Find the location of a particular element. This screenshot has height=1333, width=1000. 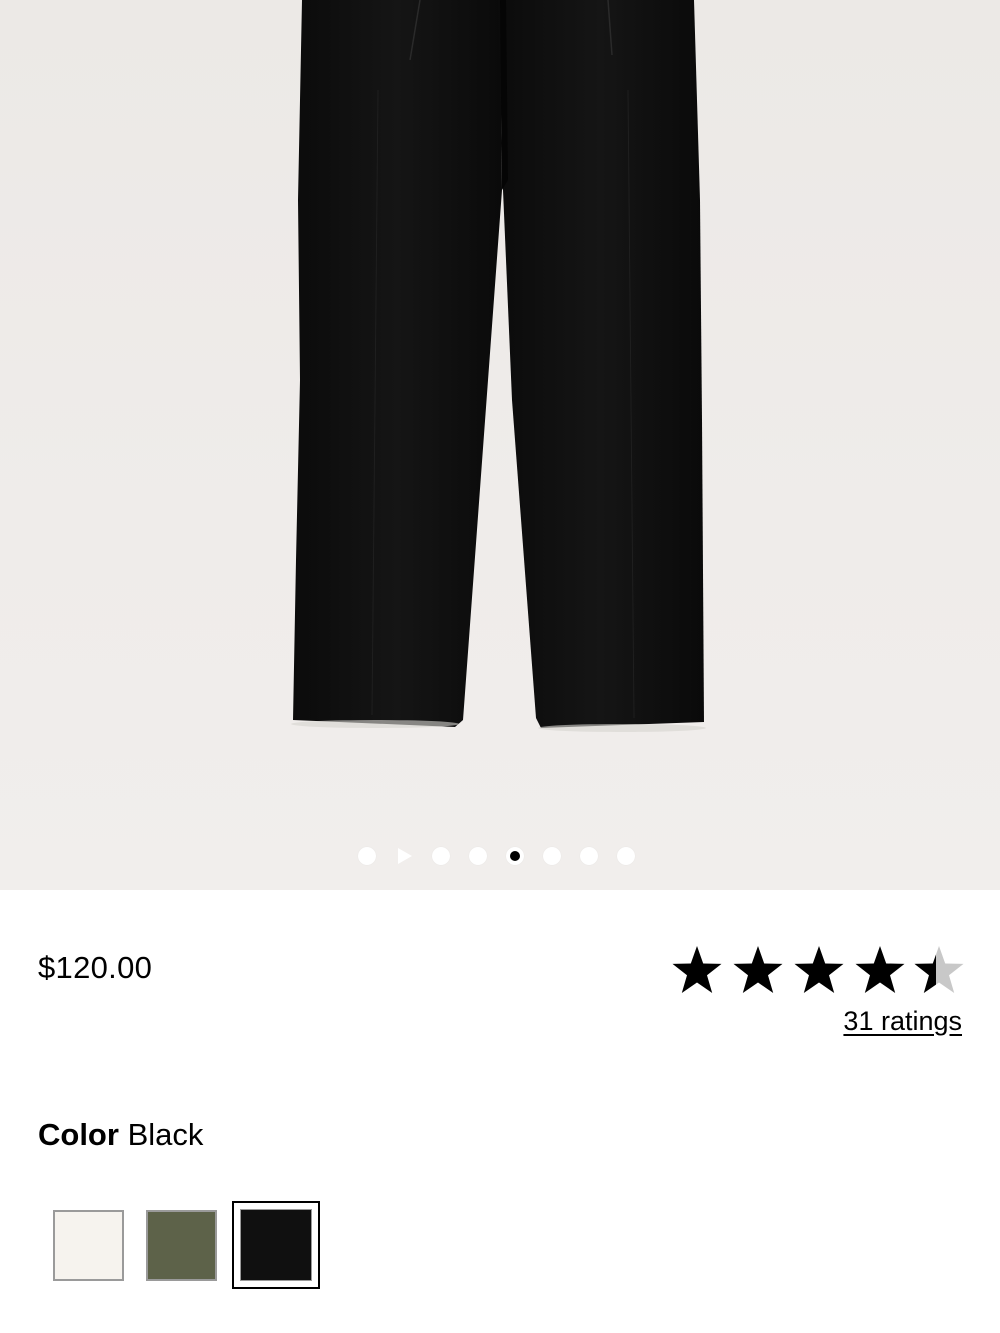

swatch-black-fill is located at coordinates (276, 1245).